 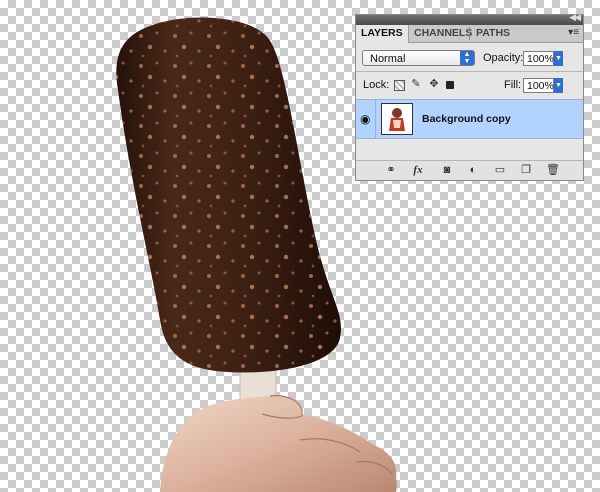 What do you see at coordinates (526, 170) in the screenshot?
I see `new-layer-icon: ❐` at bounding box center [526, 170].